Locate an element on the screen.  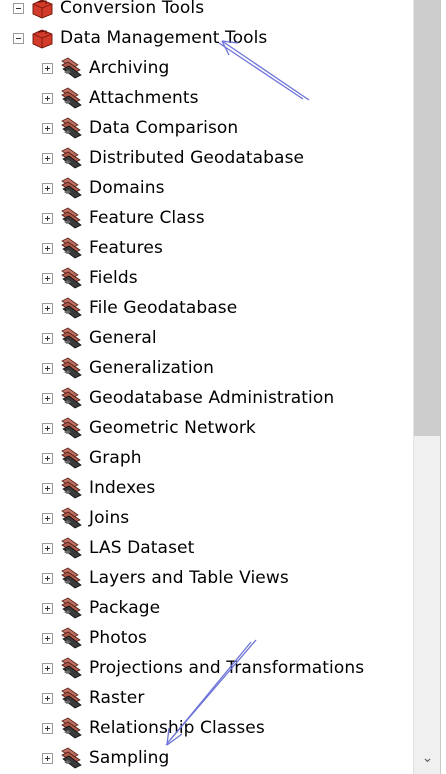
tree-node-label: Domains is located at coordinates (127, 188).